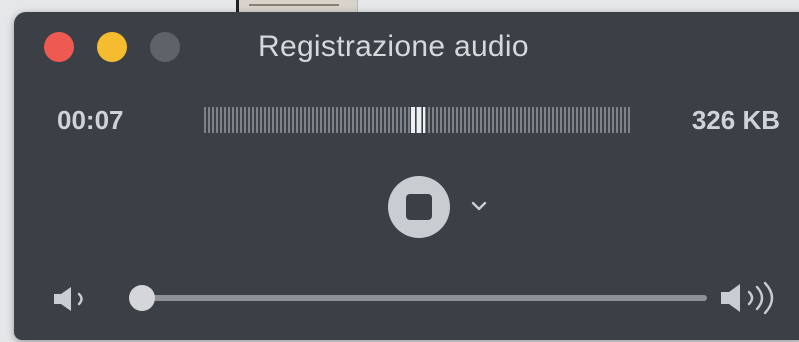 The image size is (799, 342). What do you see at coordinates (68, 299) in the screenshot?
I see `speaker-low-icon` at bounding box center [68, 299].